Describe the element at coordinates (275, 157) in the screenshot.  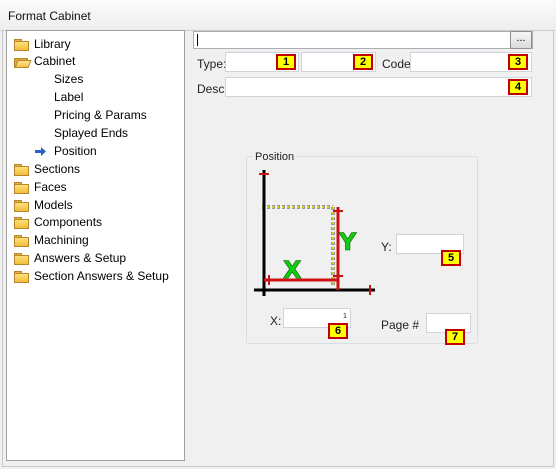
I see `position-group-title: Position` at that location.